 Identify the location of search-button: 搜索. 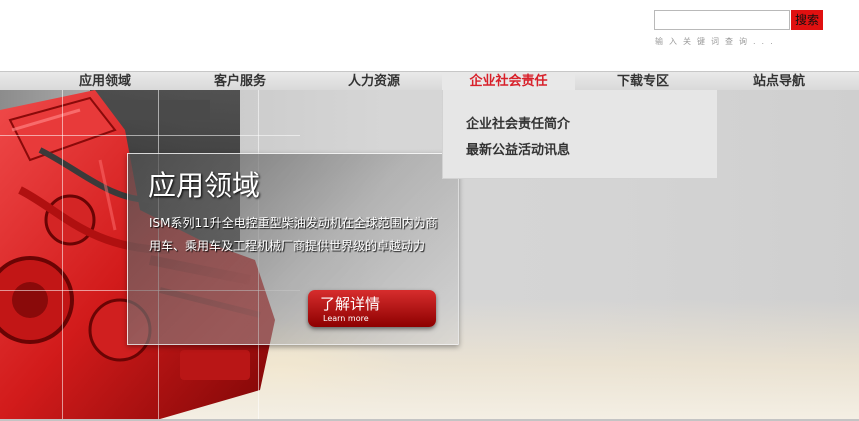
(807, 20).